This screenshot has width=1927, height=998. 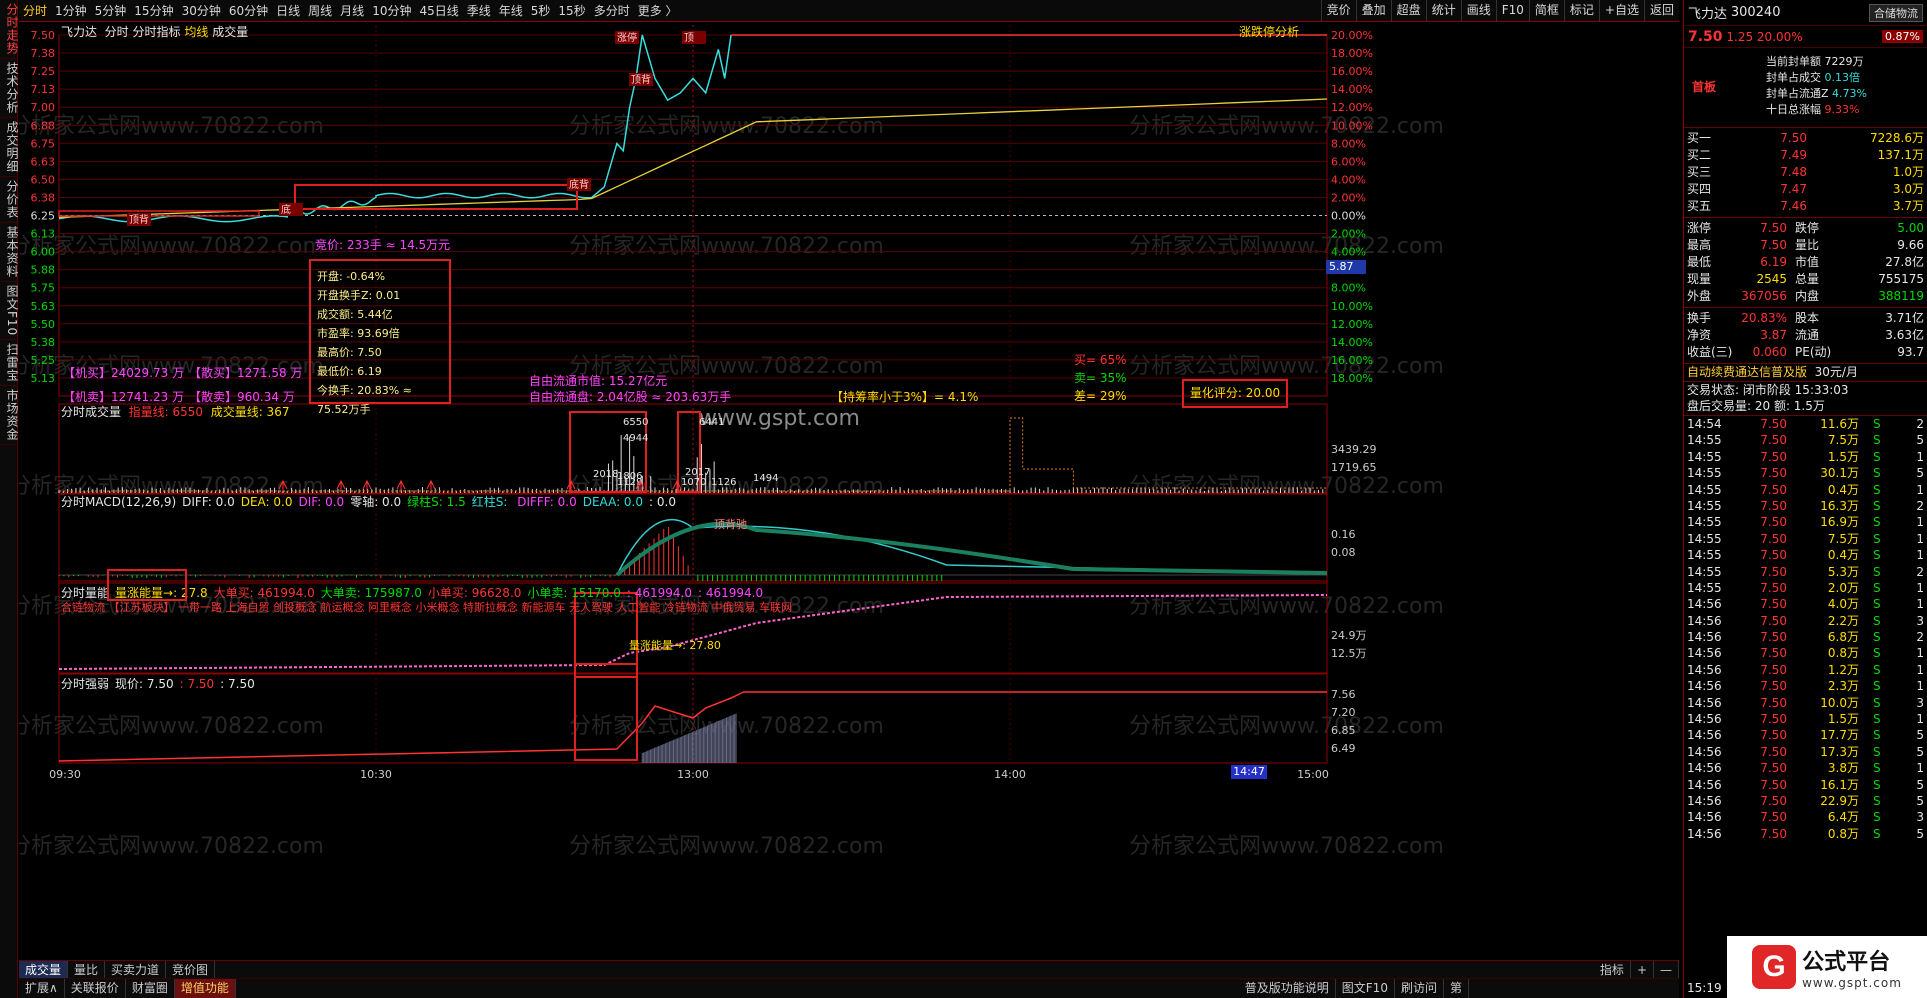 I want to click on bottom-tab-2: 买卖力道, so click(x=135, y=969).